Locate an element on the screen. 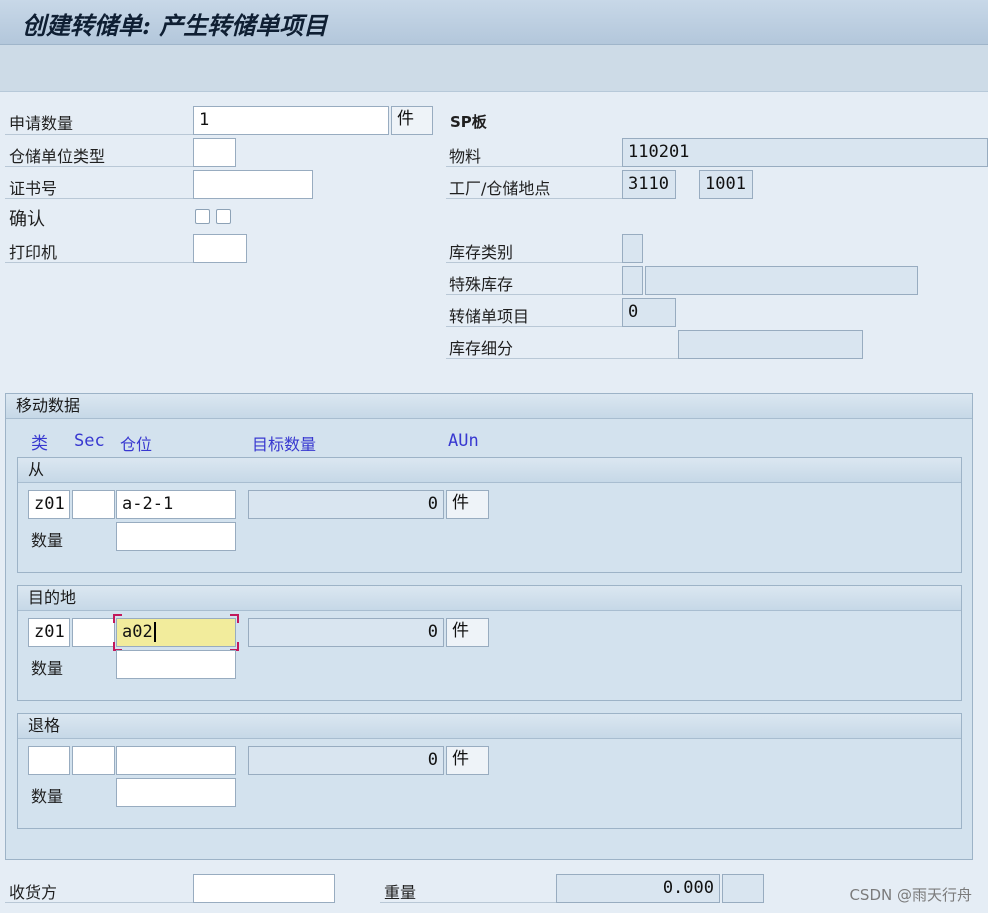 The image size is (988, 913). destination-type-input: z01 is located at coordinates (49, 632).